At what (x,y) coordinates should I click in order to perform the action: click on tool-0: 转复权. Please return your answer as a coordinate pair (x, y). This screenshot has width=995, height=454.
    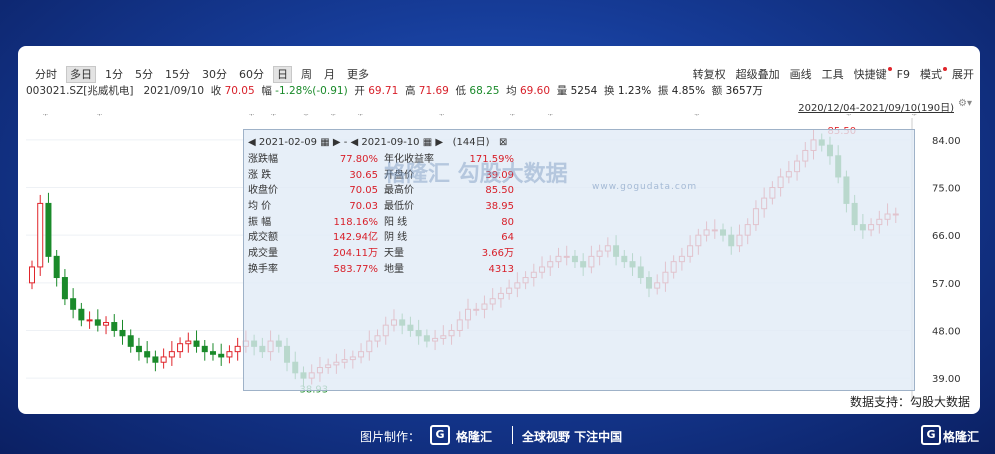
    Looking at the image, I should click on (709, 74).